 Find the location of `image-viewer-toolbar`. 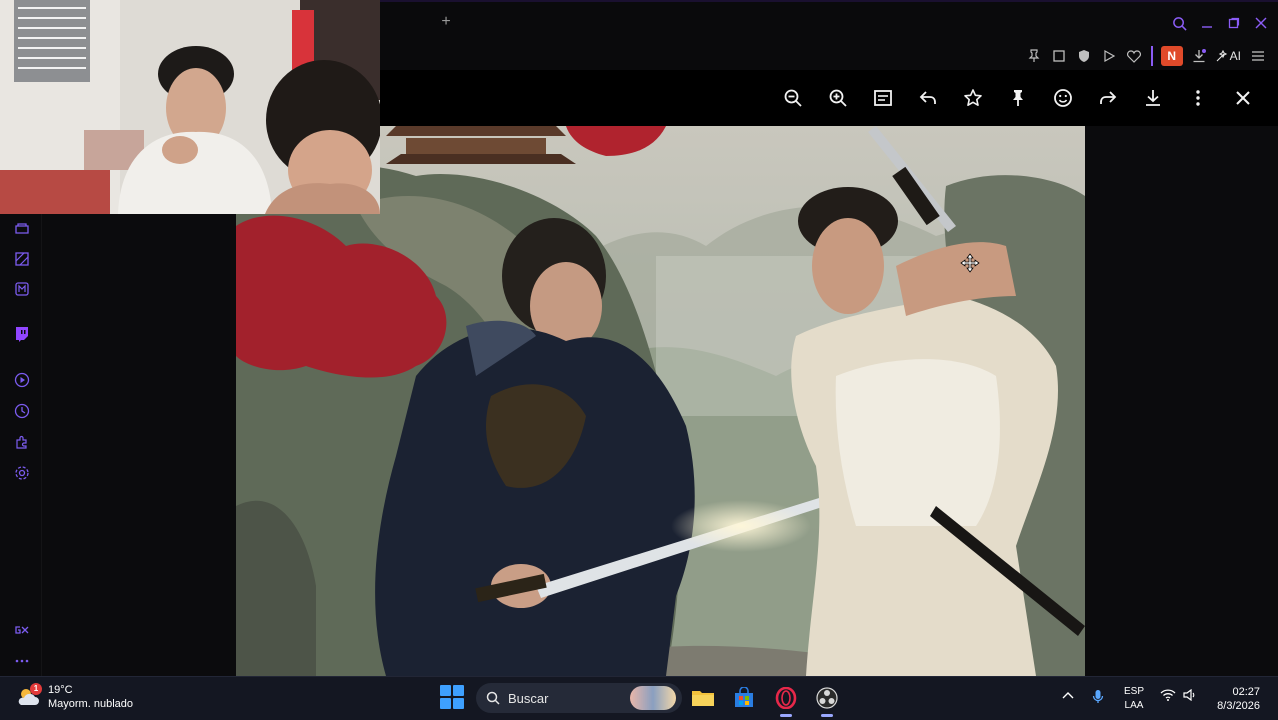

image-viewer-toolbar is located at coordinates (829, 98).